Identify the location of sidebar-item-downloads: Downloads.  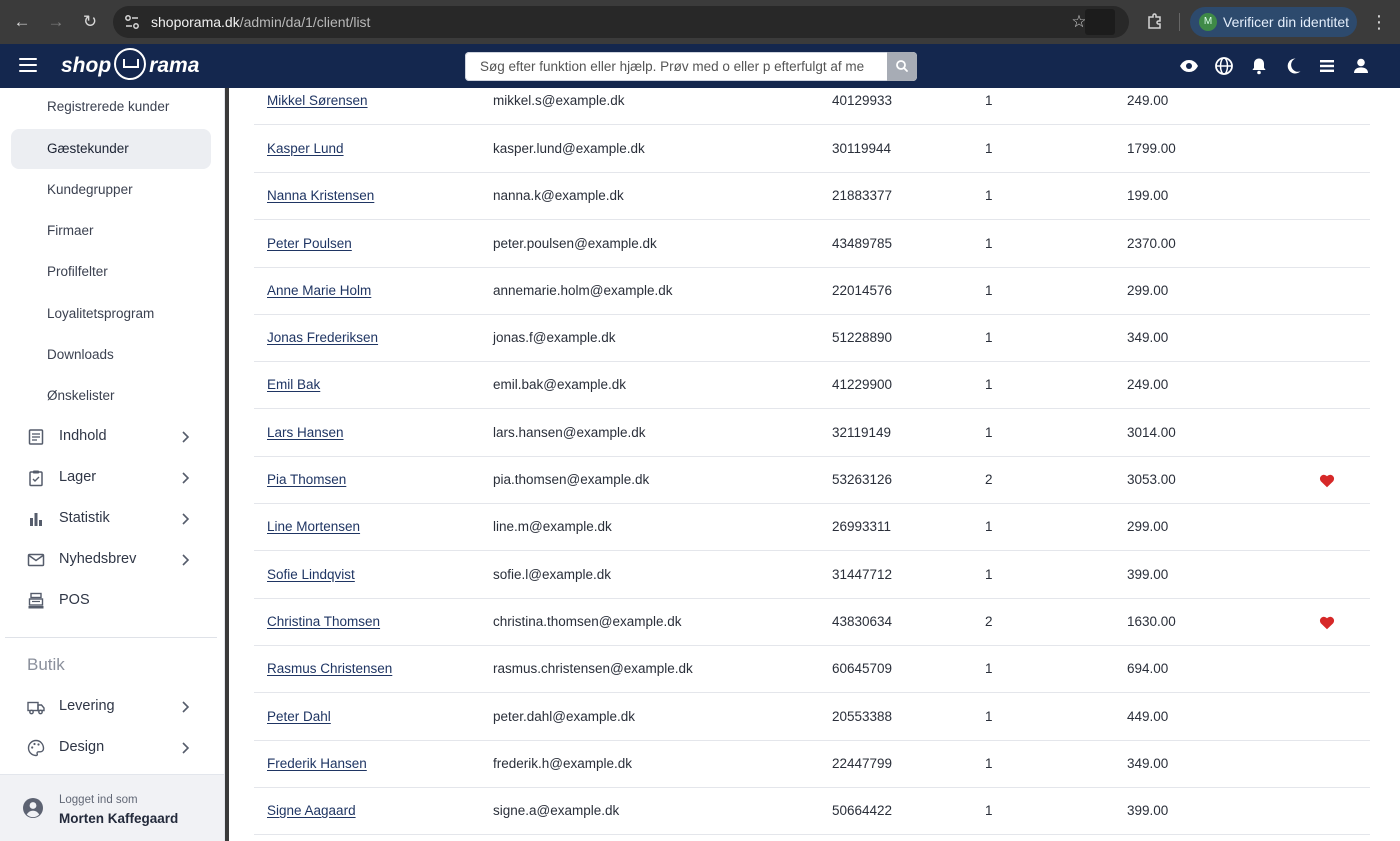
(111, 355).